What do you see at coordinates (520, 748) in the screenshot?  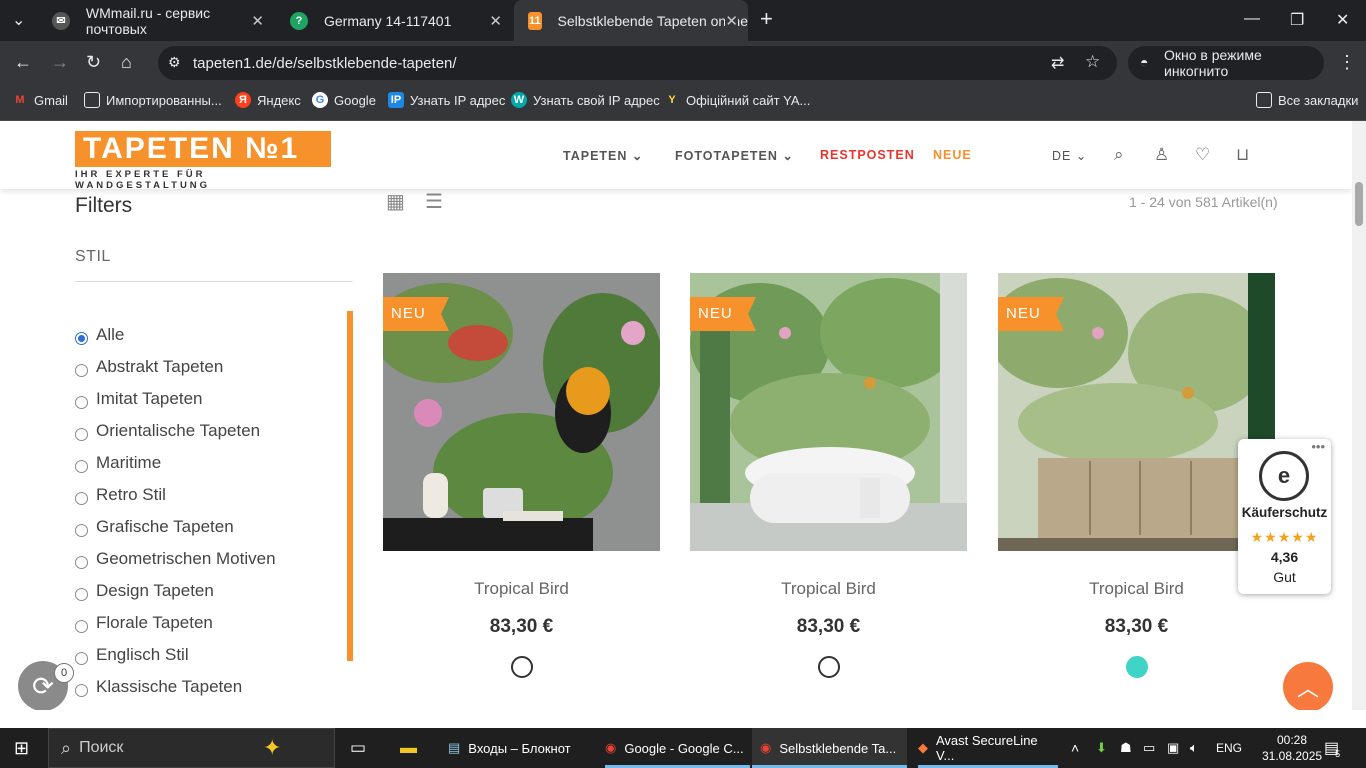 I see `taskbar-app-notepad: ▤ Входы – Блокнот` at bounding box center [520, 748].